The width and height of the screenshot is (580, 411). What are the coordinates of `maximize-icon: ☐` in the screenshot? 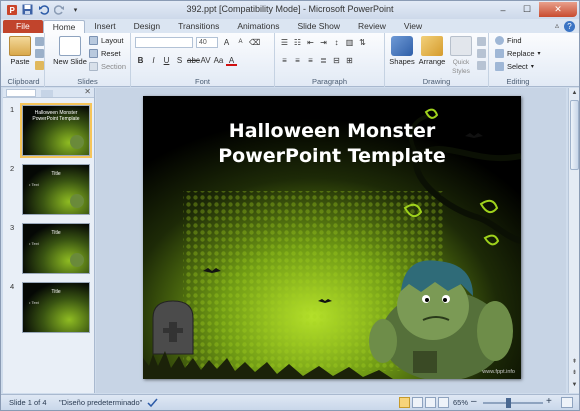 It's located at (527, 9).